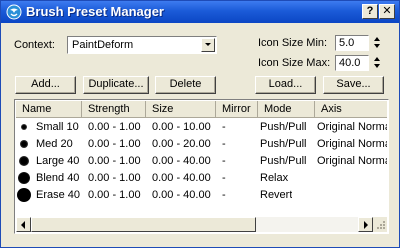 The image size is (400, 248). What do you see at coordinates (181, 109) in the screenshot?
I see `column-header-size: Size` at bounding box center [181, 109].